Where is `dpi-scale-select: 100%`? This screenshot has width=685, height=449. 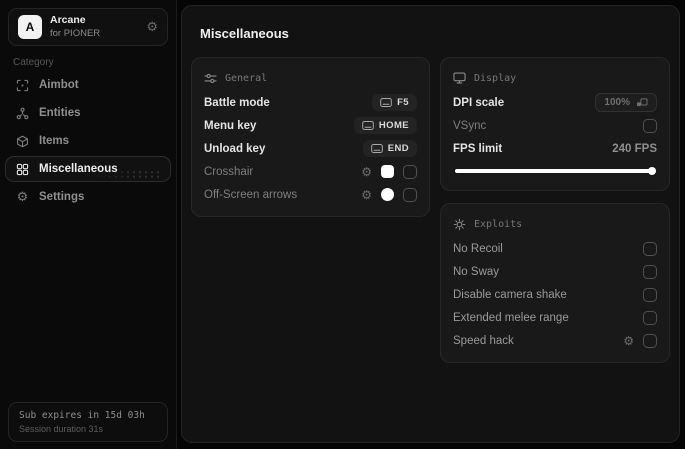 dpi-scale-select: 100% is located at coordinates (626, 102).